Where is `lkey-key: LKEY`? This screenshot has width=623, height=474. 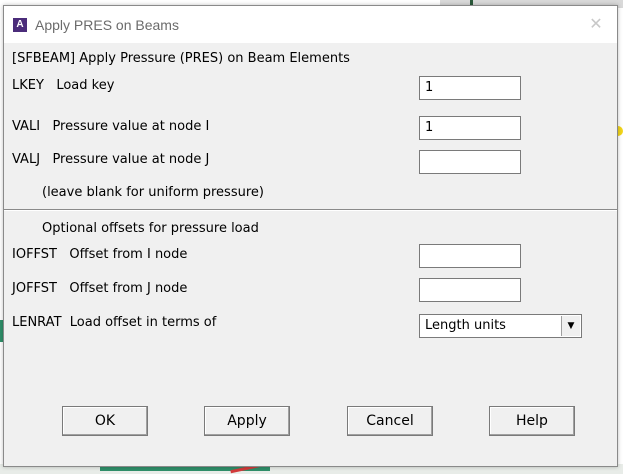
lkey-key: LKEY is located at coordinates (28, 85).